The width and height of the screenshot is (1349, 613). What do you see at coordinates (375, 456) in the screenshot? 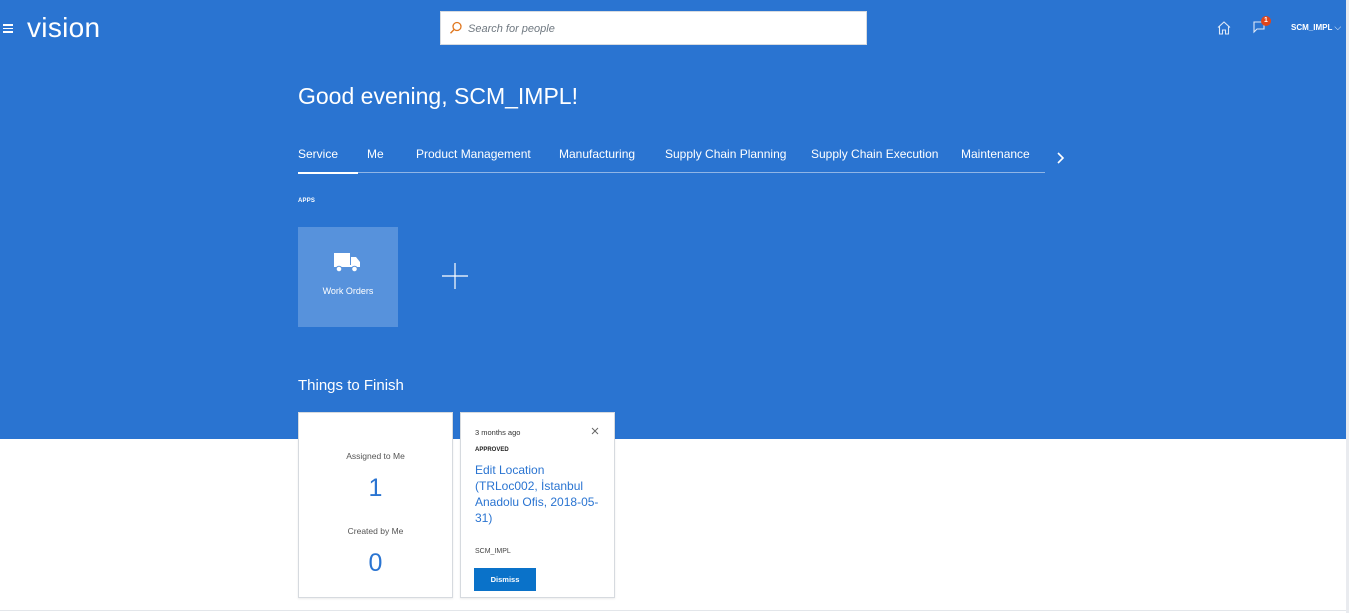
I see `assigned-to-me-label: Assigned to Me` at bounding box center [375, 456].